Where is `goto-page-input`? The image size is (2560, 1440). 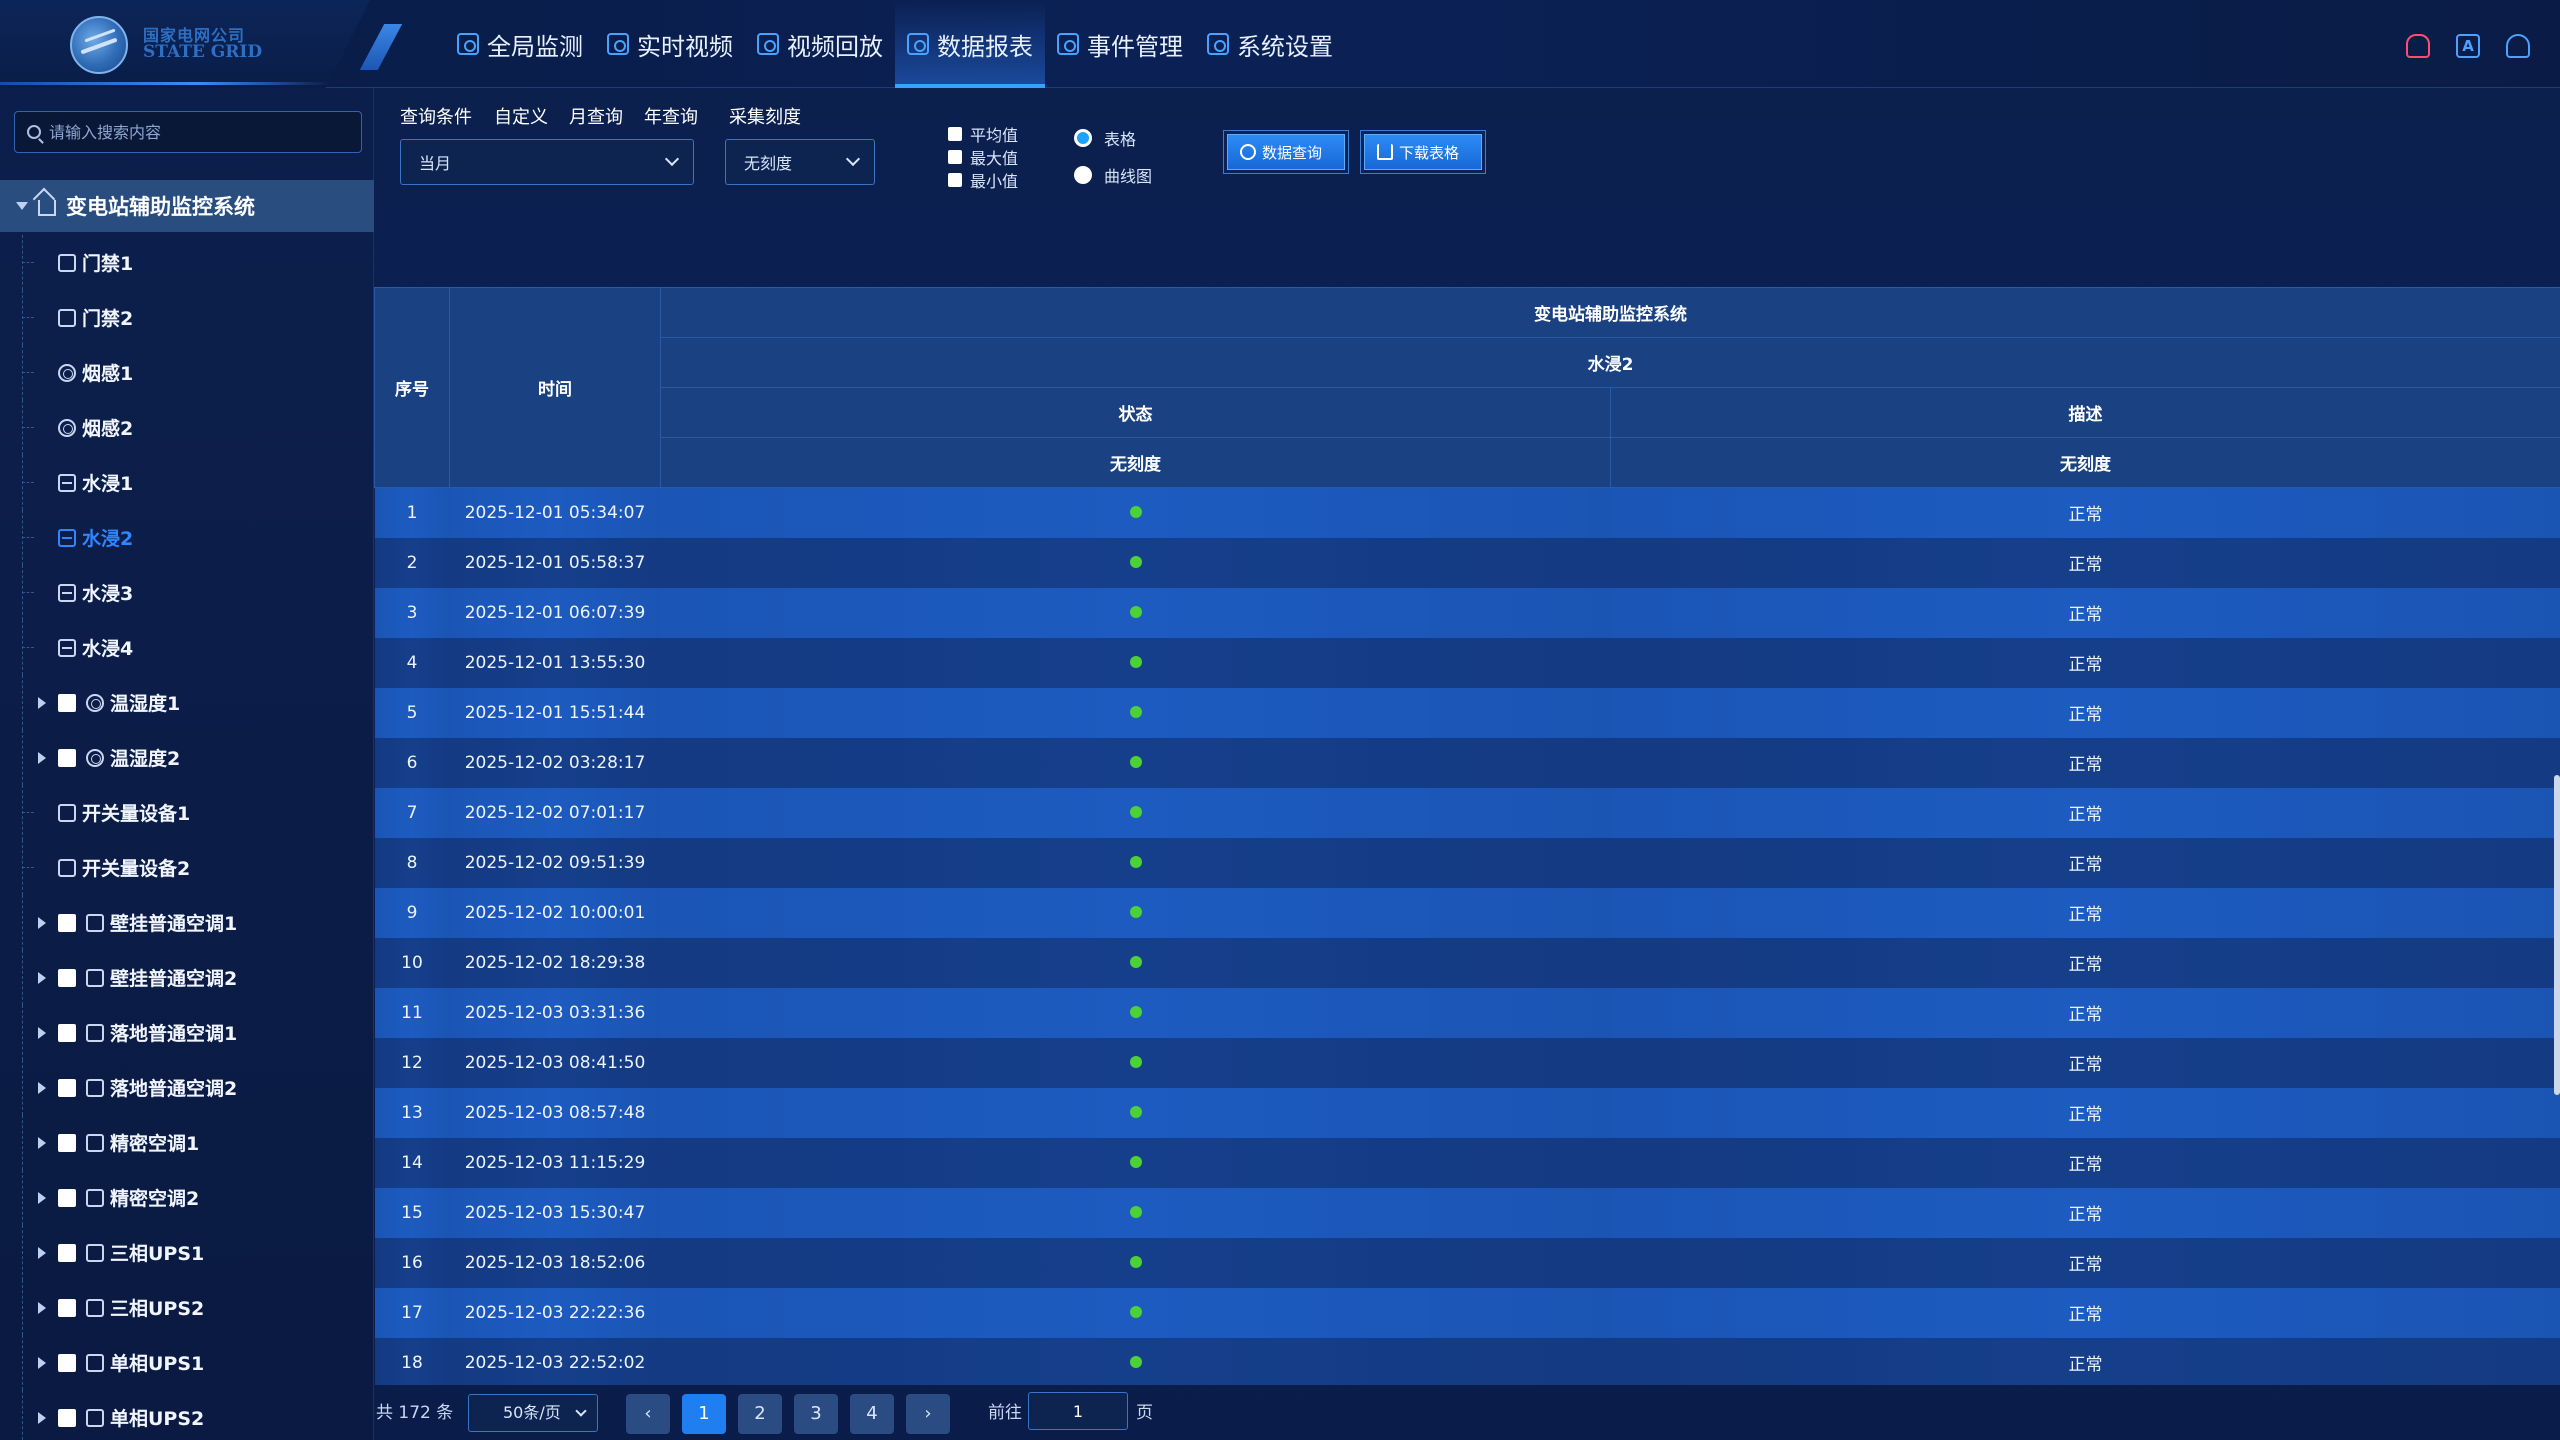 goto-page-input is located at coordinates (1078, 1411).